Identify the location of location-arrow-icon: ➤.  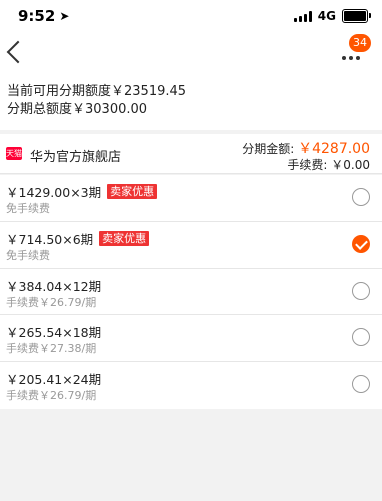
(64, 16).